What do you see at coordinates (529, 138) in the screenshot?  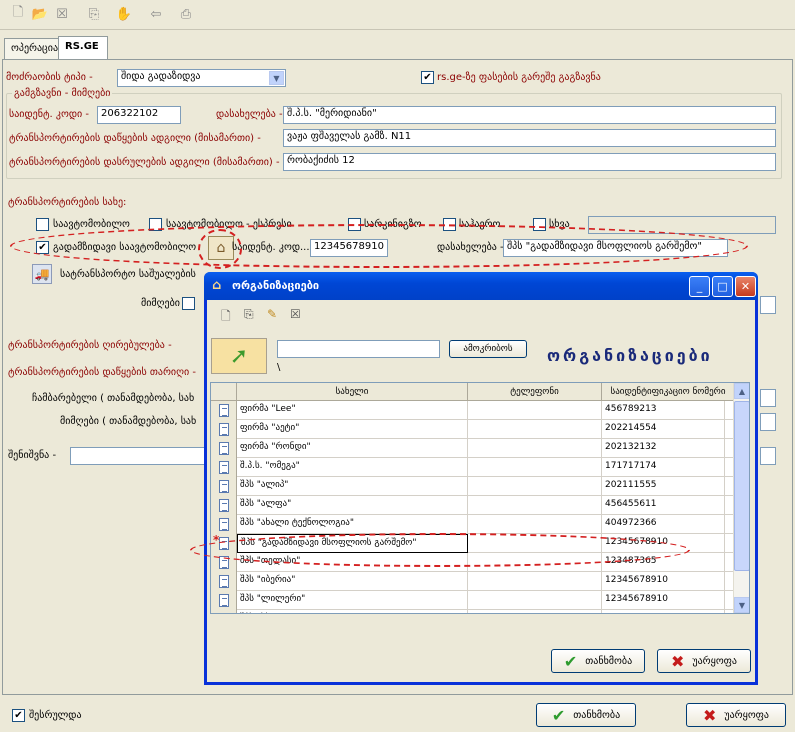 I see `start-address-input: ვაჟა ფშაველას გამზ. N11` at bounding box center [529, 138].